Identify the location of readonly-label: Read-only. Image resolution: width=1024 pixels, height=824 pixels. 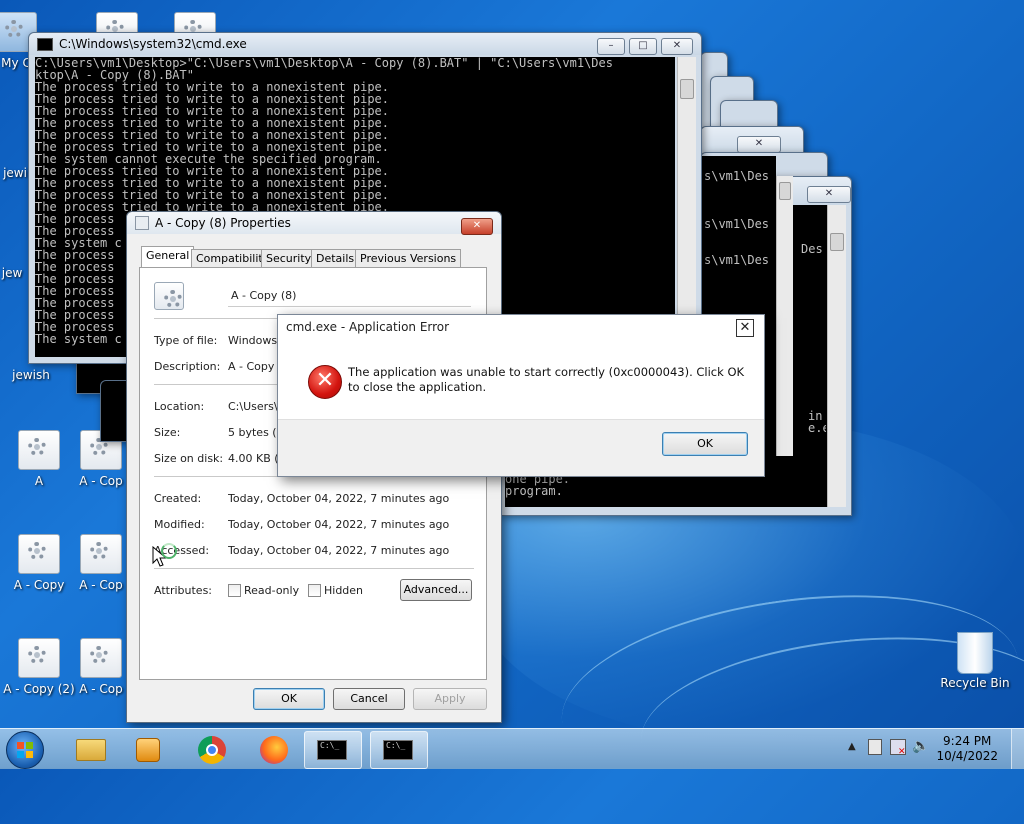
(272, 590).